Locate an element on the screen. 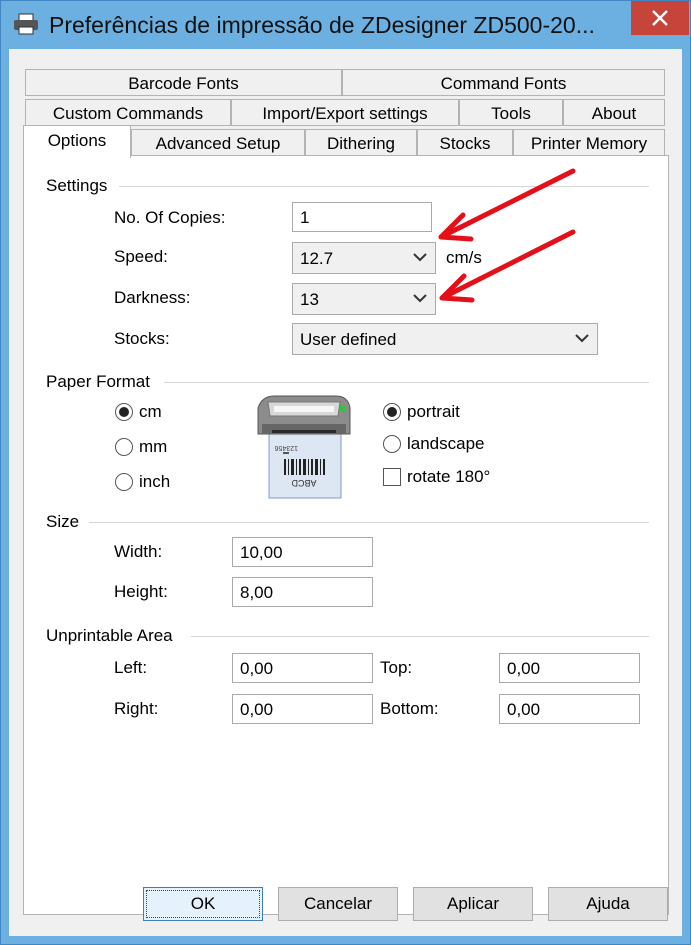 This screenshot has height=945, width=691. portrait-radio is located at coordinates (392, 412).